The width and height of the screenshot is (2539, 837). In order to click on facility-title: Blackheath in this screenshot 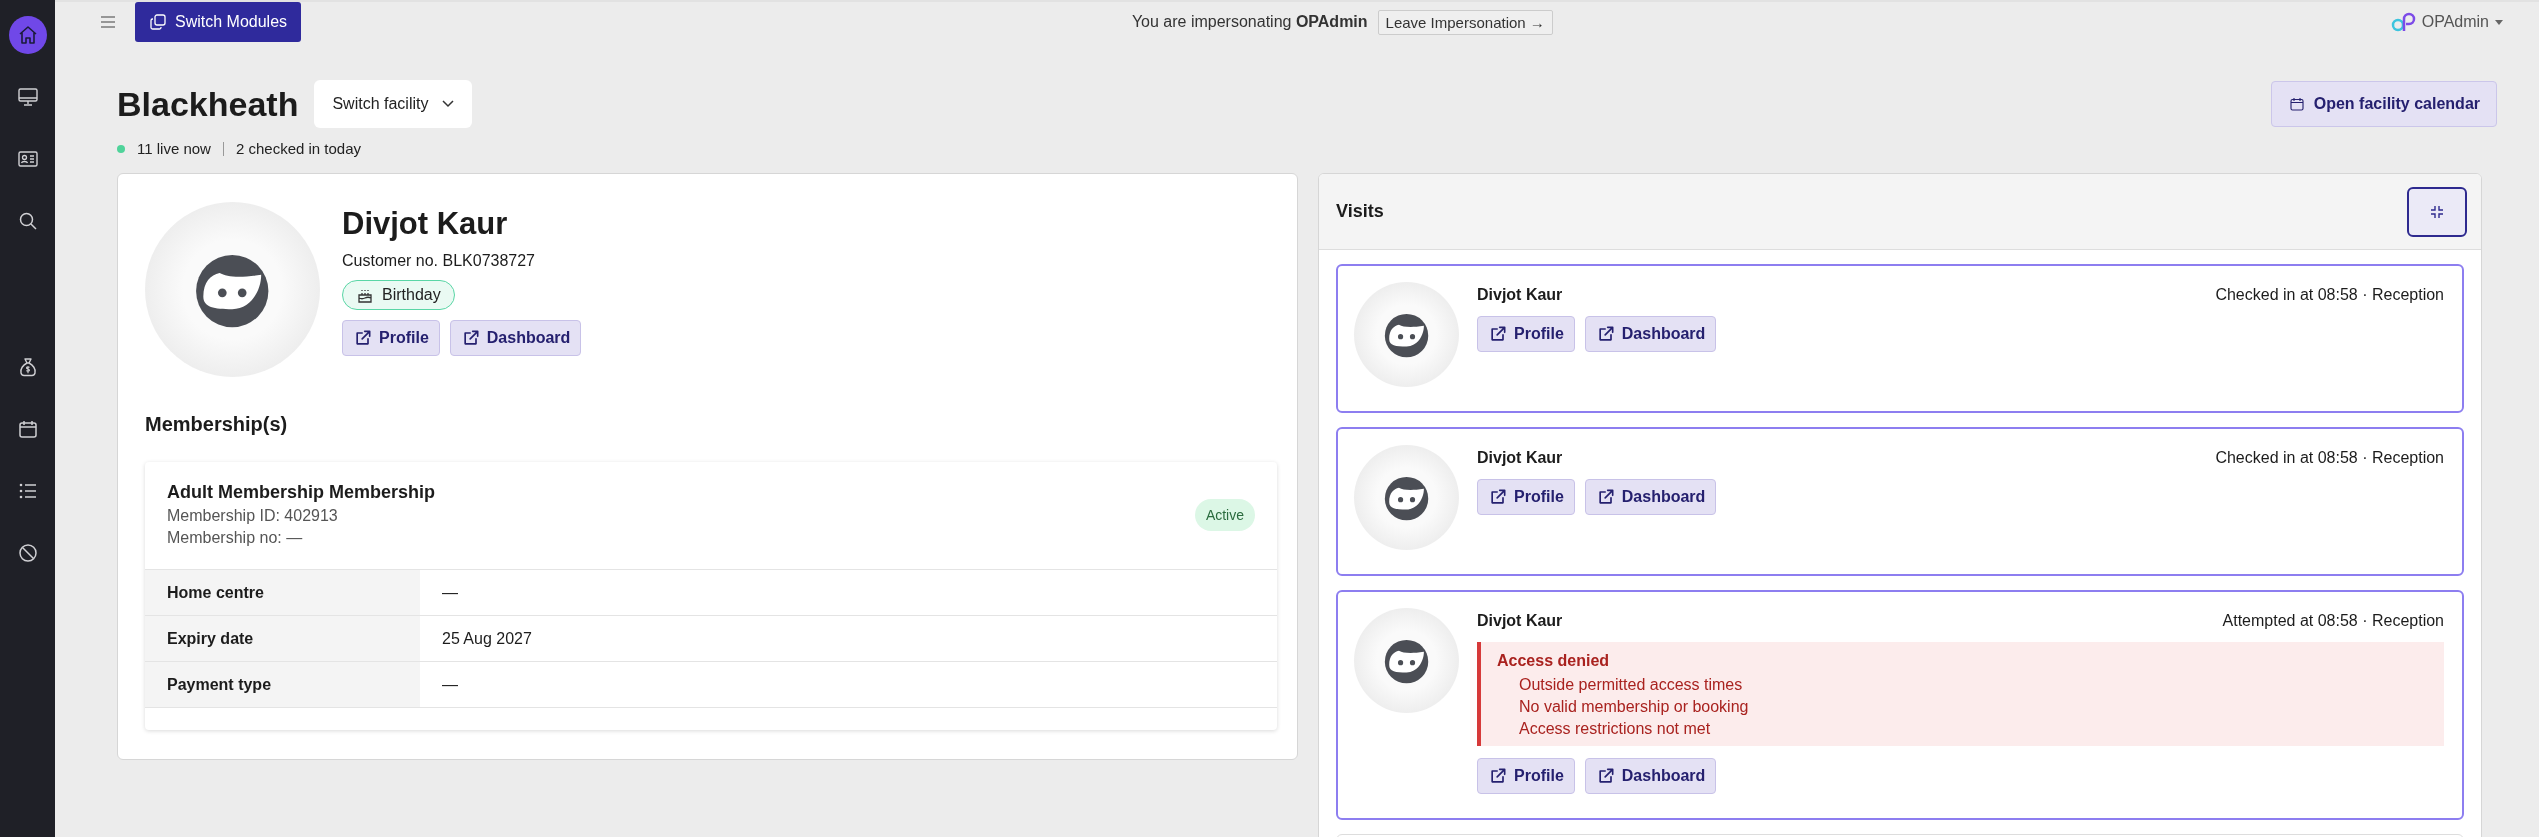, I will do `click(208, 104)`.